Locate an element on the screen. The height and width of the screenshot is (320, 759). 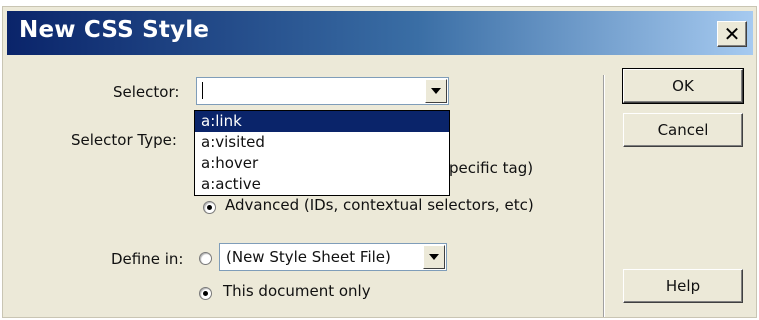
this-document-only-label: This document only is located at coordinates (297, 291).